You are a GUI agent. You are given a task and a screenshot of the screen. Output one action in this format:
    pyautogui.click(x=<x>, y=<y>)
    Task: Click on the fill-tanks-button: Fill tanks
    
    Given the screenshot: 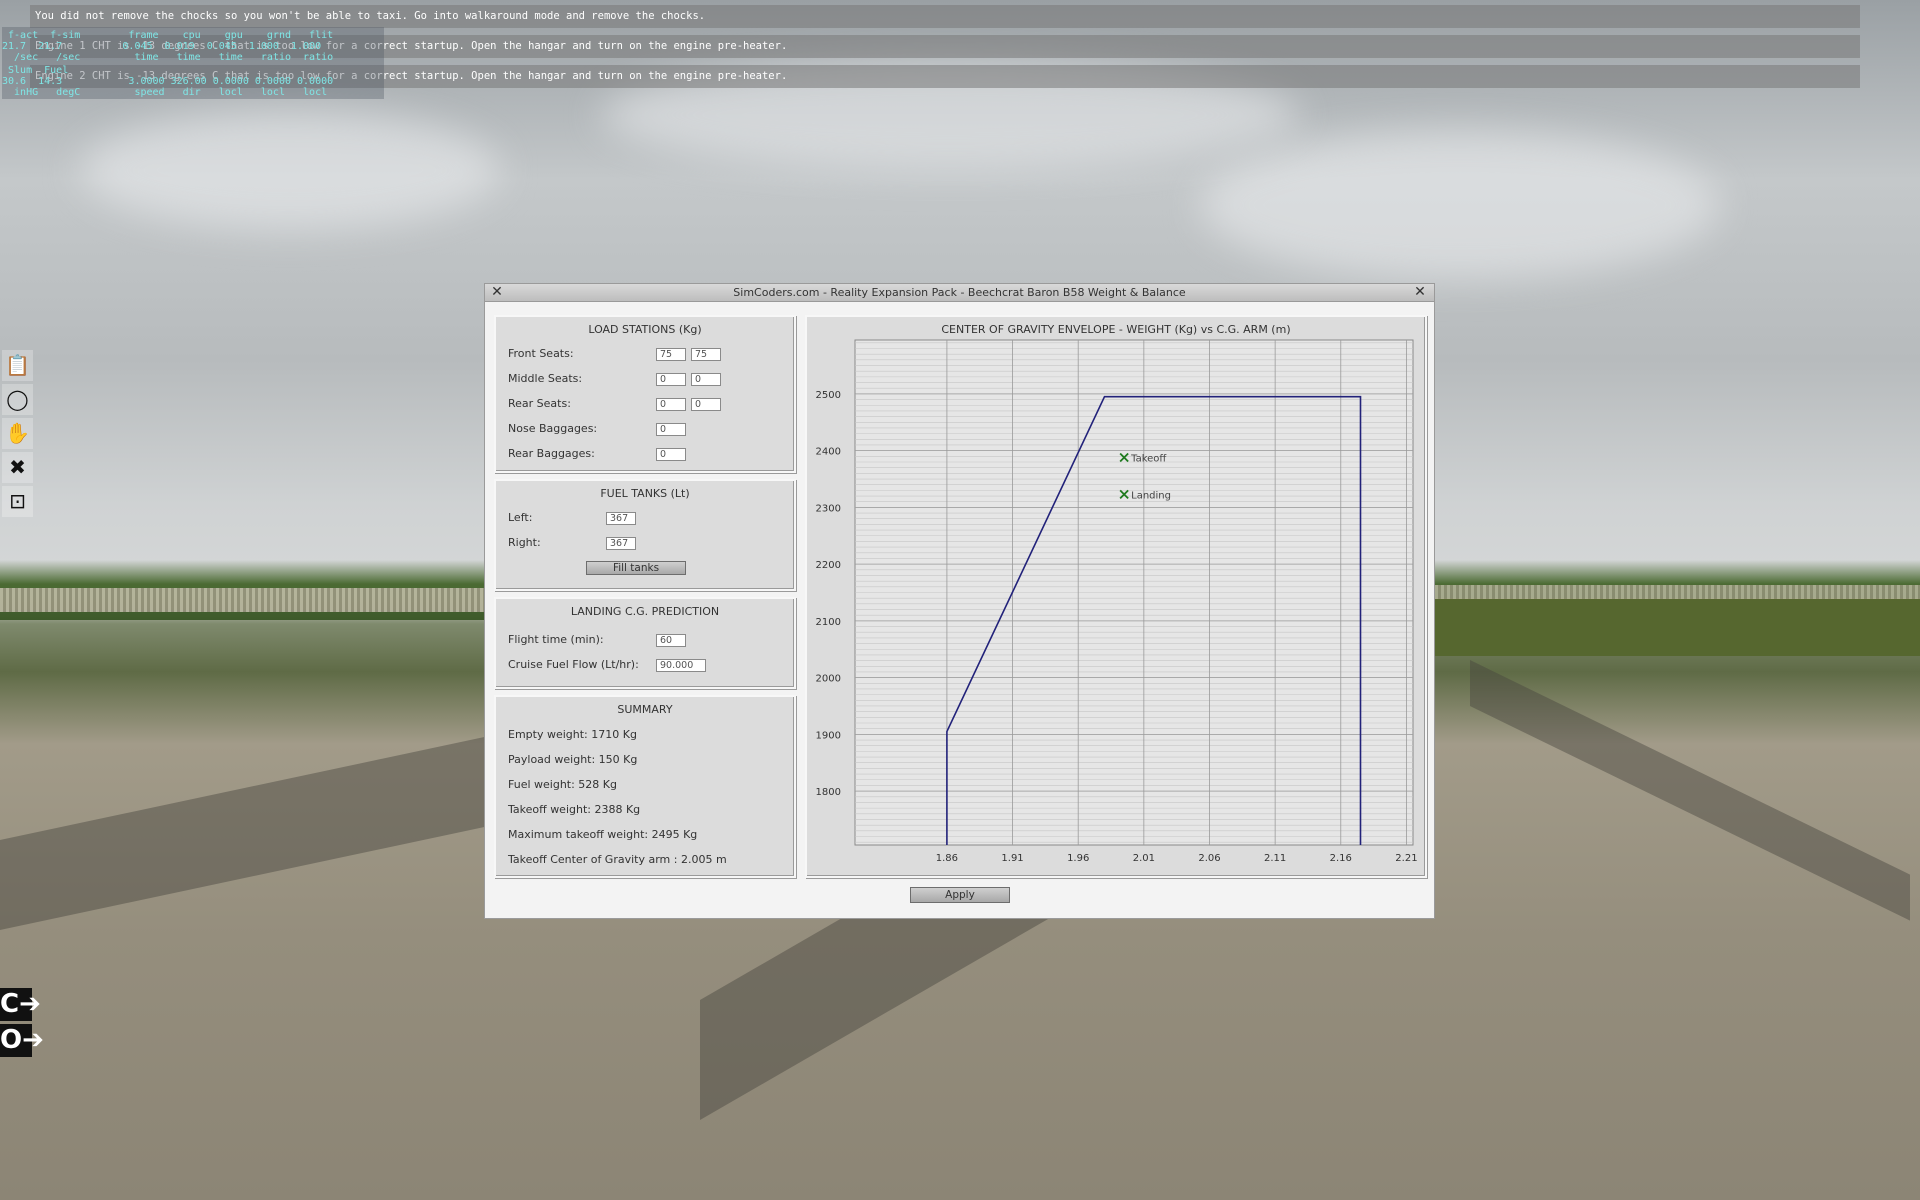 What is the action you would take?
    pyautogui.click(x=636, y=568)
    